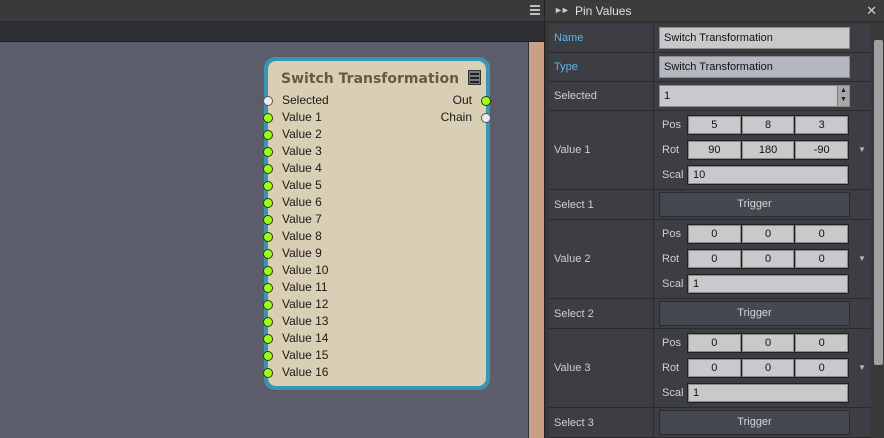  Describe the element at coordinates (302, 168) in the screenshot. I see `pin-label: Value 4` at that location.